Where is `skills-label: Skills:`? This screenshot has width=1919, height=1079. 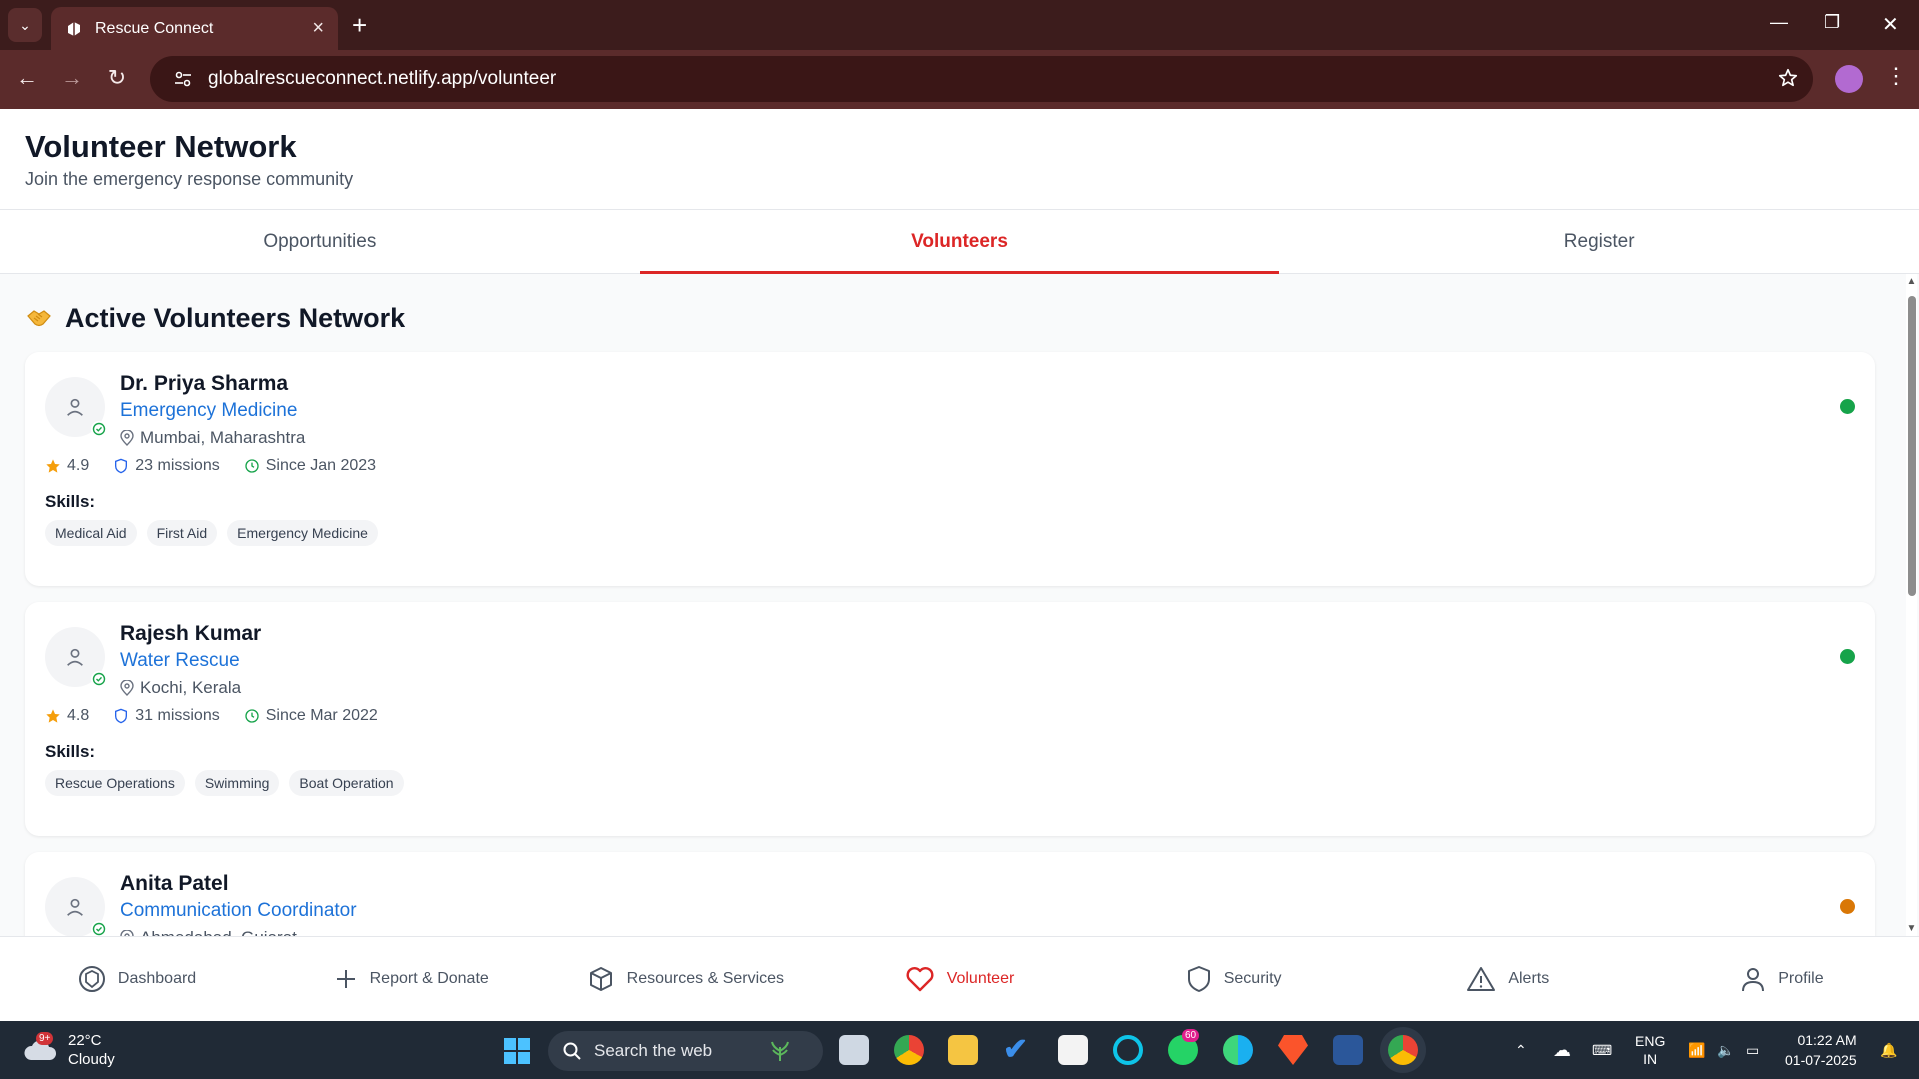
skills-label: Skills: is located at coordinates (70, 501).